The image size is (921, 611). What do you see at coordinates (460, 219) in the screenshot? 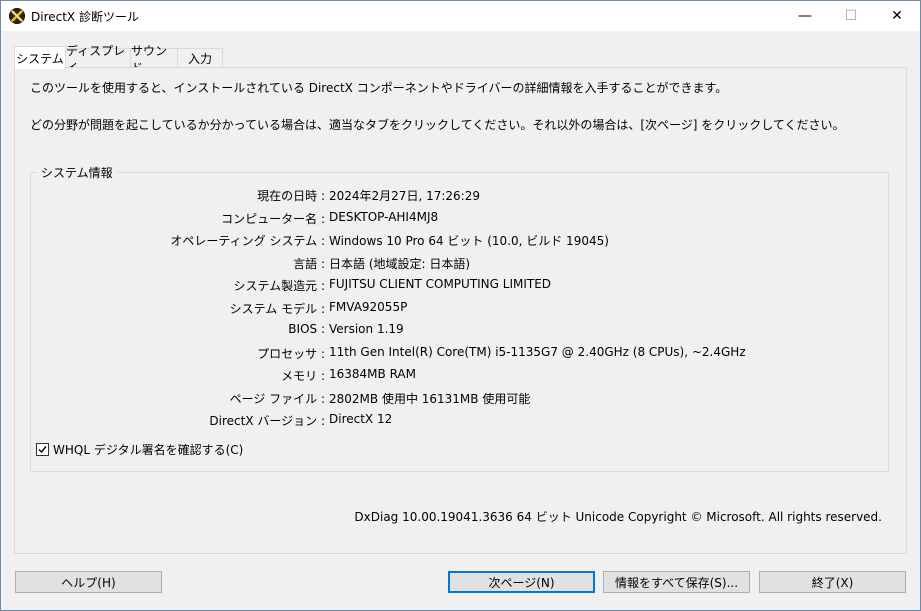
I see `info-row-computer-name: コンピューター名 : DESKTOP-AHI4MJ8` at bounding box center [460, 219].